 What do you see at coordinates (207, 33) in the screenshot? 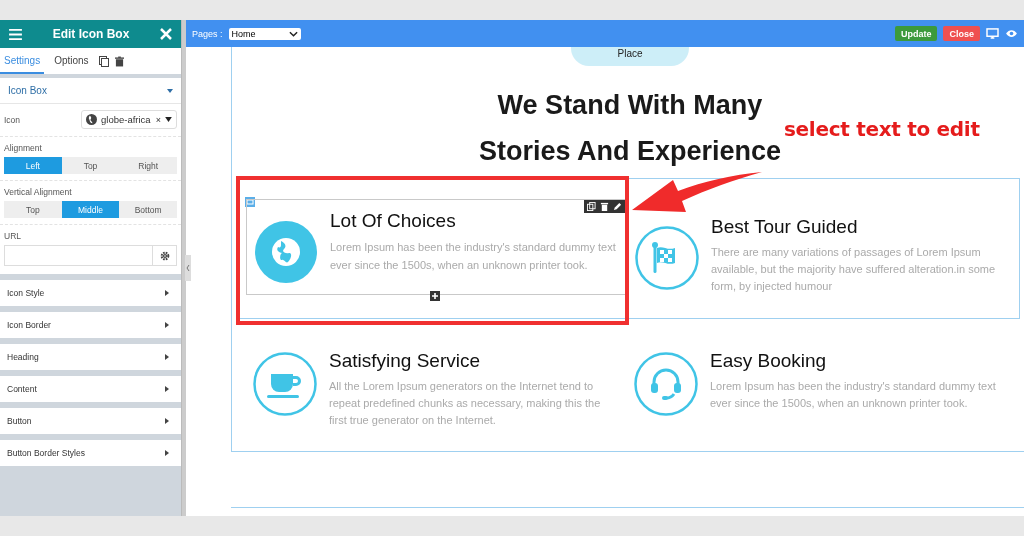
I see `pages-label: Pages :` at bounding box center [207, 33].